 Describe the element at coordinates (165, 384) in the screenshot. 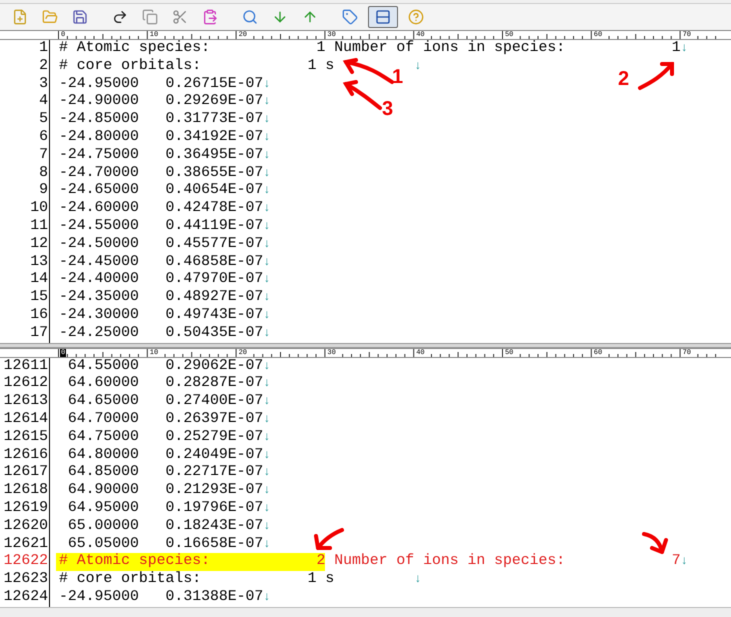

I see `line-text: 64.60000 0.28287E-07` at that location.